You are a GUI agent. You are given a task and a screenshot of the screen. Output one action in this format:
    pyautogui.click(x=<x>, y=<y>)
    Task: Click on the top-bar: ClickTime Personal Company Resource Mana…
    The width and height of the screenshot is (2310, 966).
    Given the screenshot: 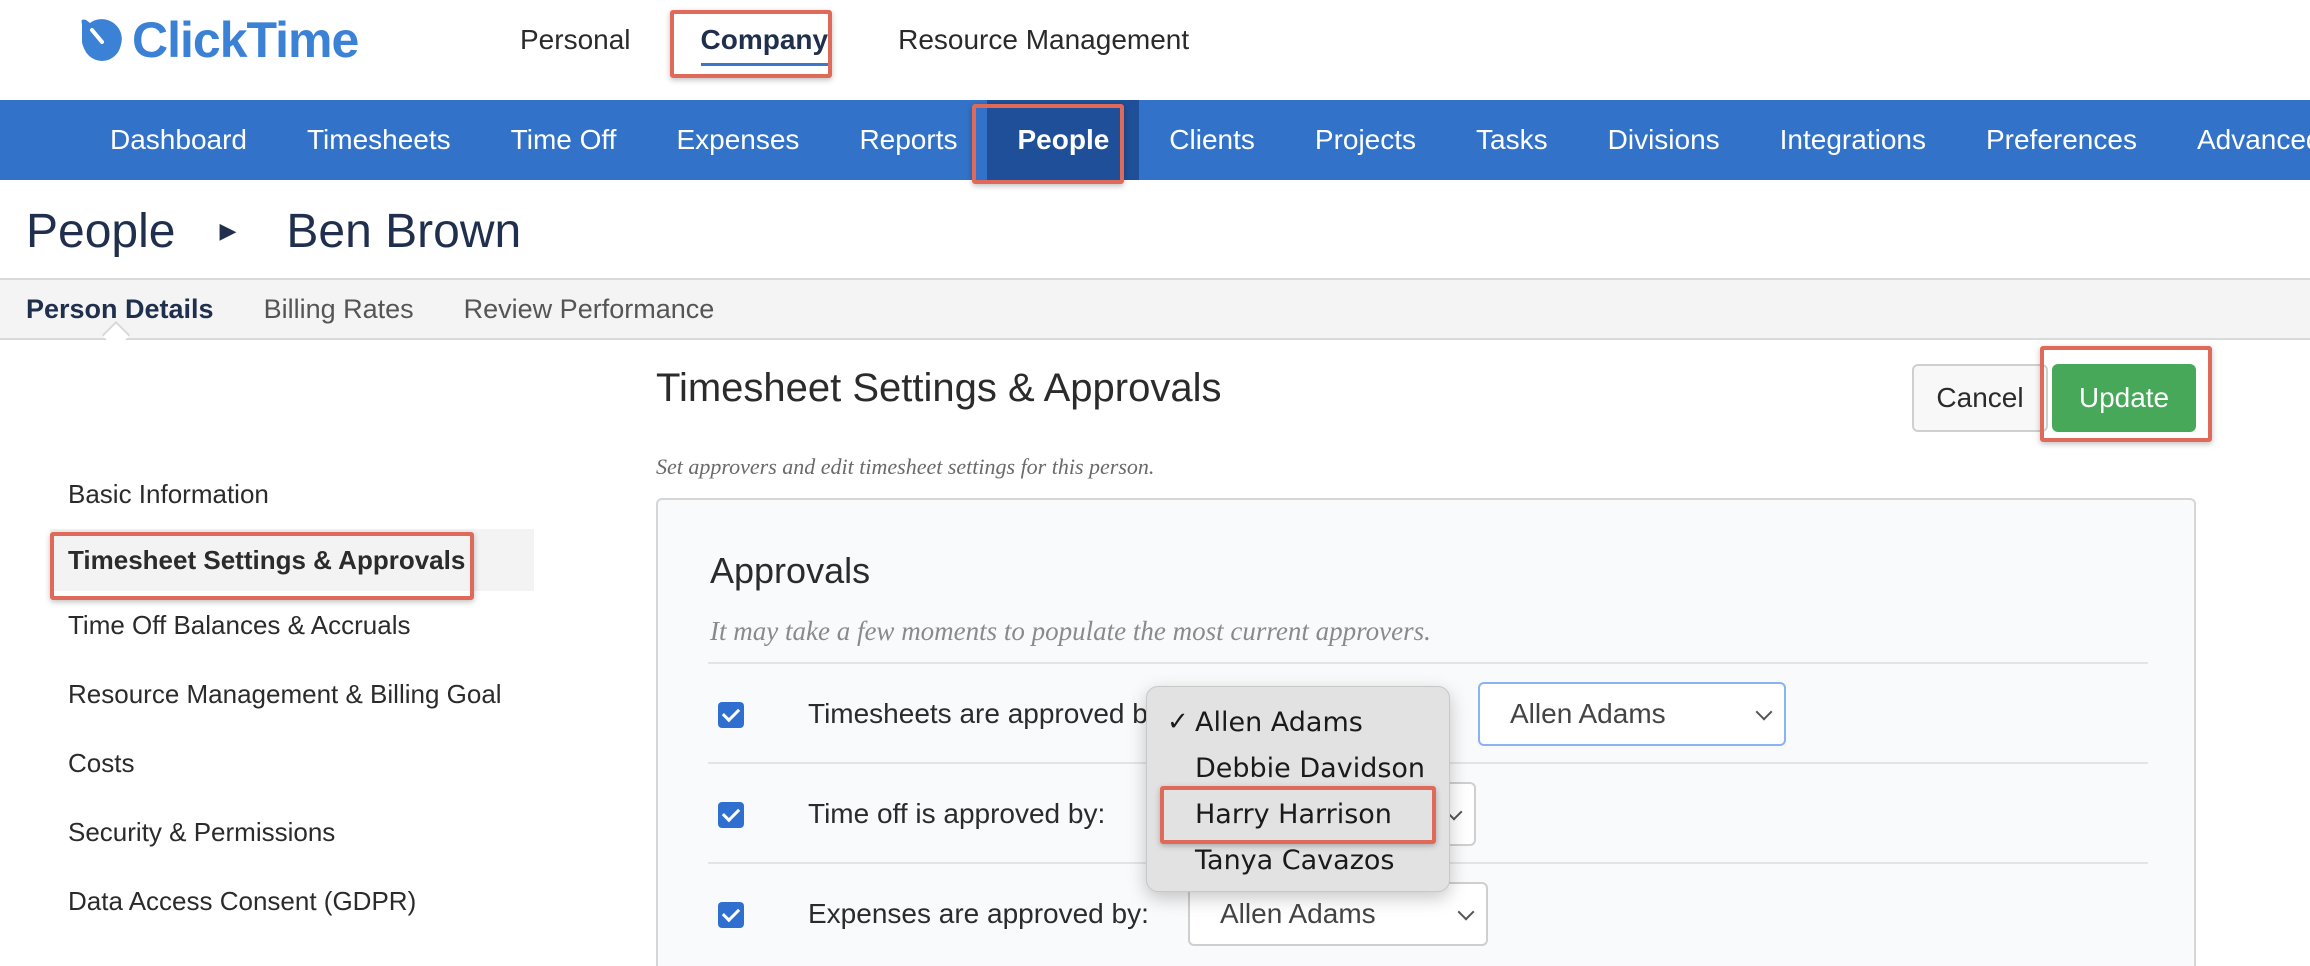 What is the action you would take?
    pyautogui.click(x=1155, y=50)
    